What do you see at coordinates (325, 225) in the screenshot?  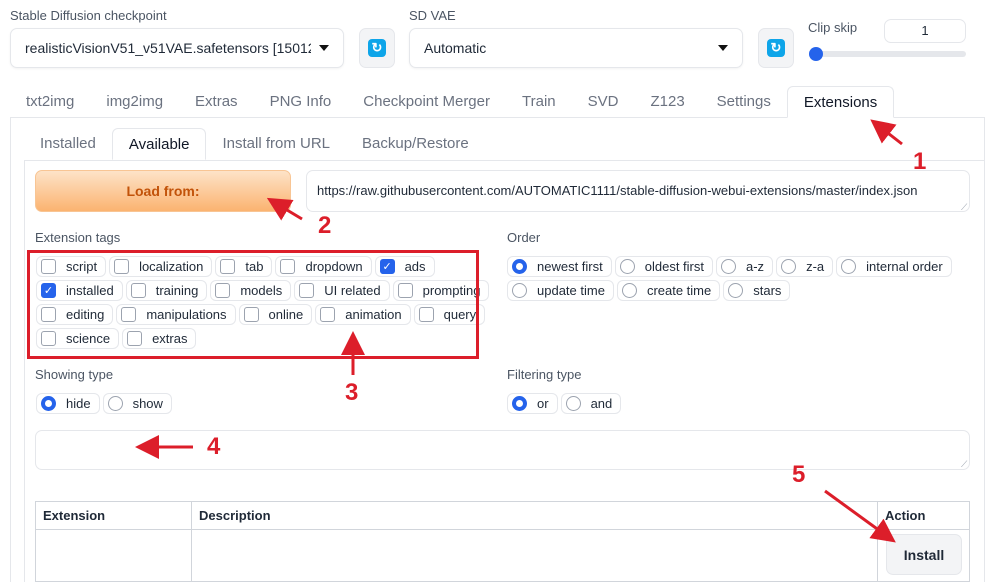 I see `annotation-number-2: 2` at bounding box center [325, 225].